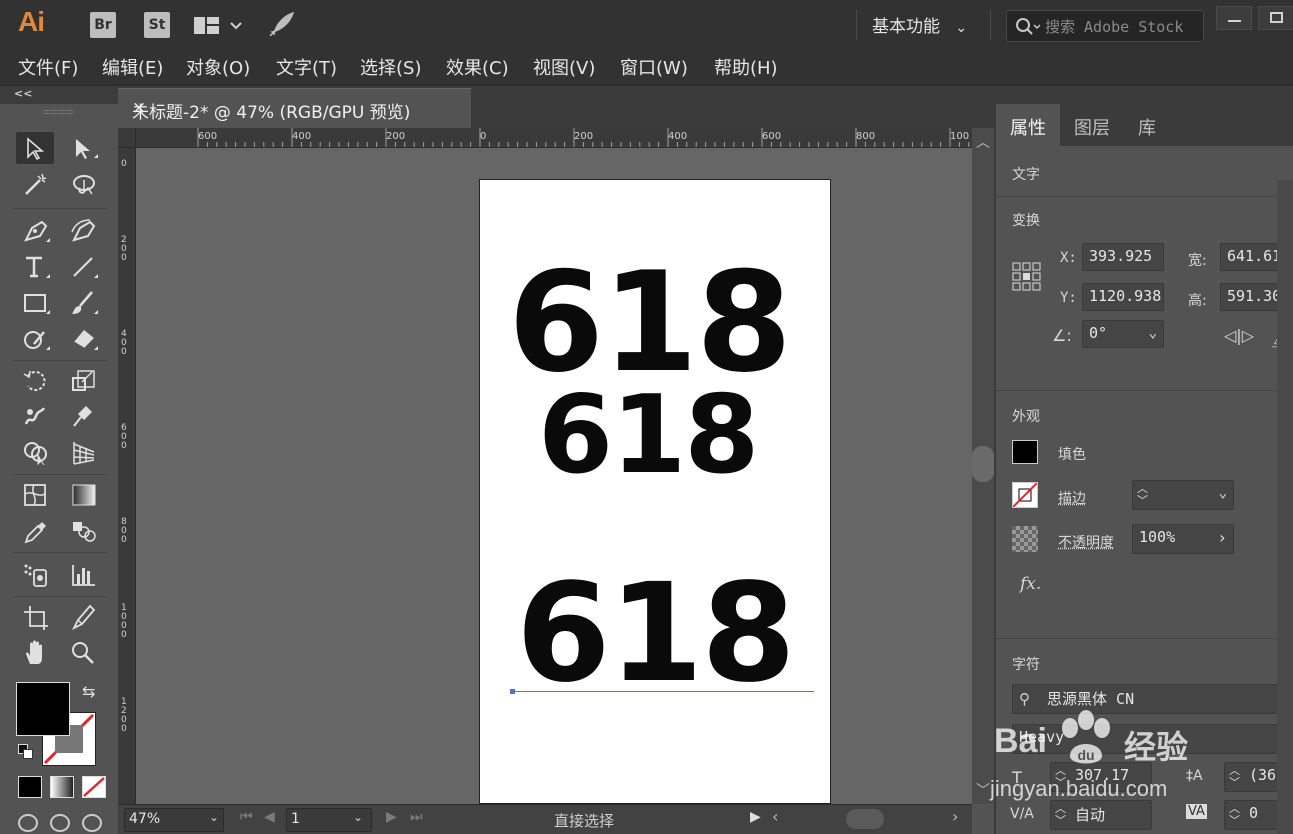 This screenshot has width=1293, height=834. What do you see at coordinates (83, 530) in the screenshot?
I see `blend-tool` at bounding box center [83, 530].